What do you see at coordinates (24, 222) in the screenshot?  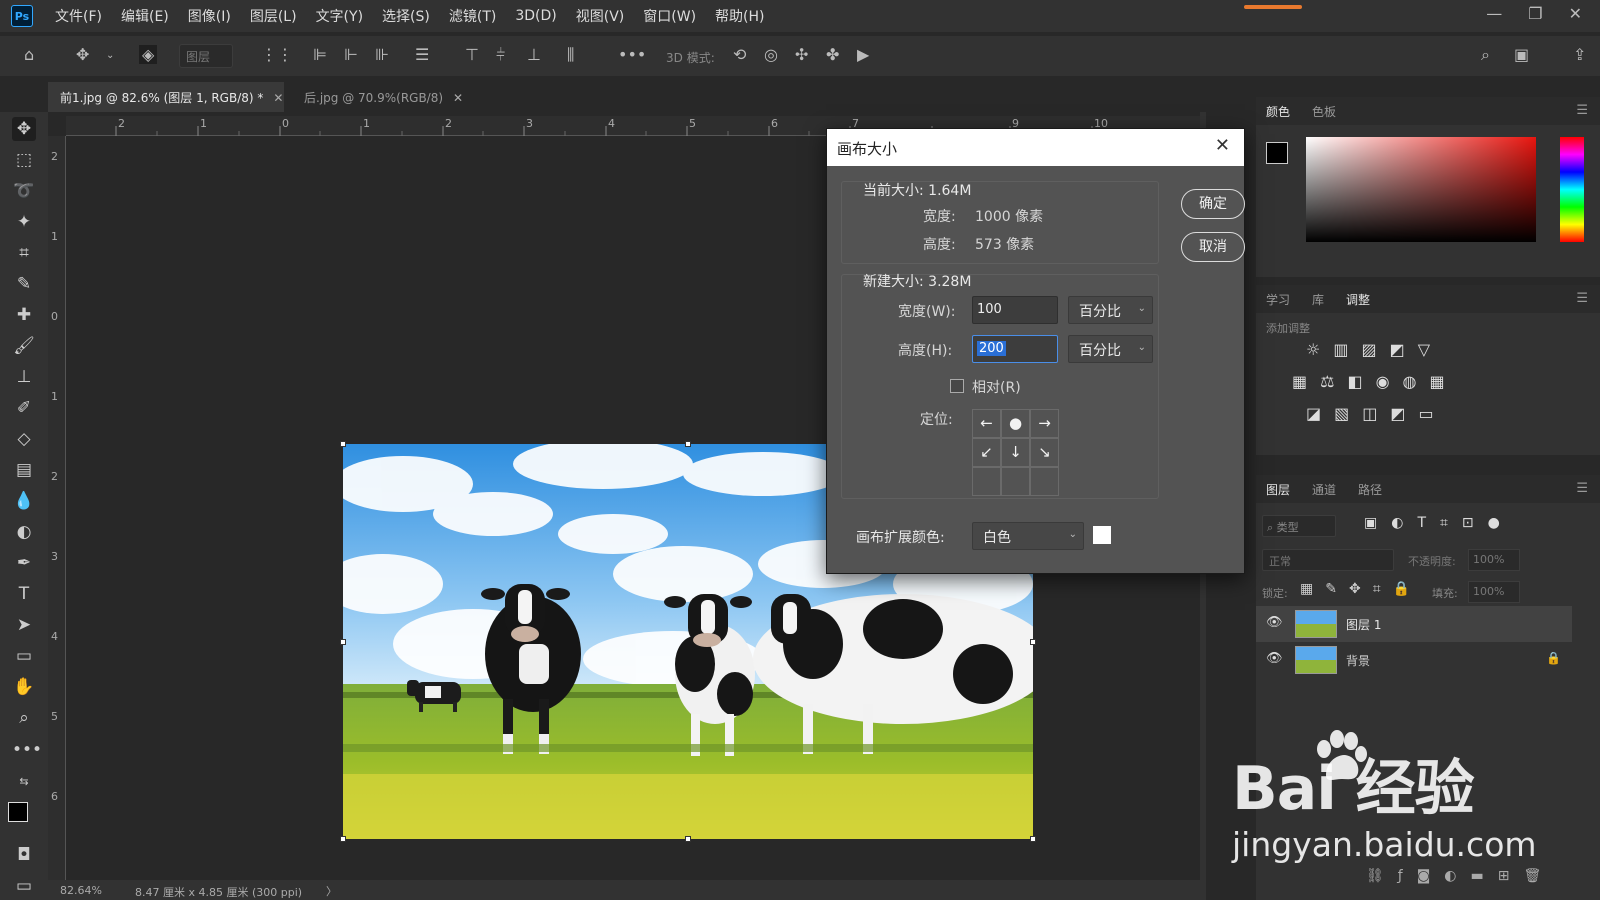 I see `magic-wand-tool-icon: ✦` at bounding box center [24, 222].